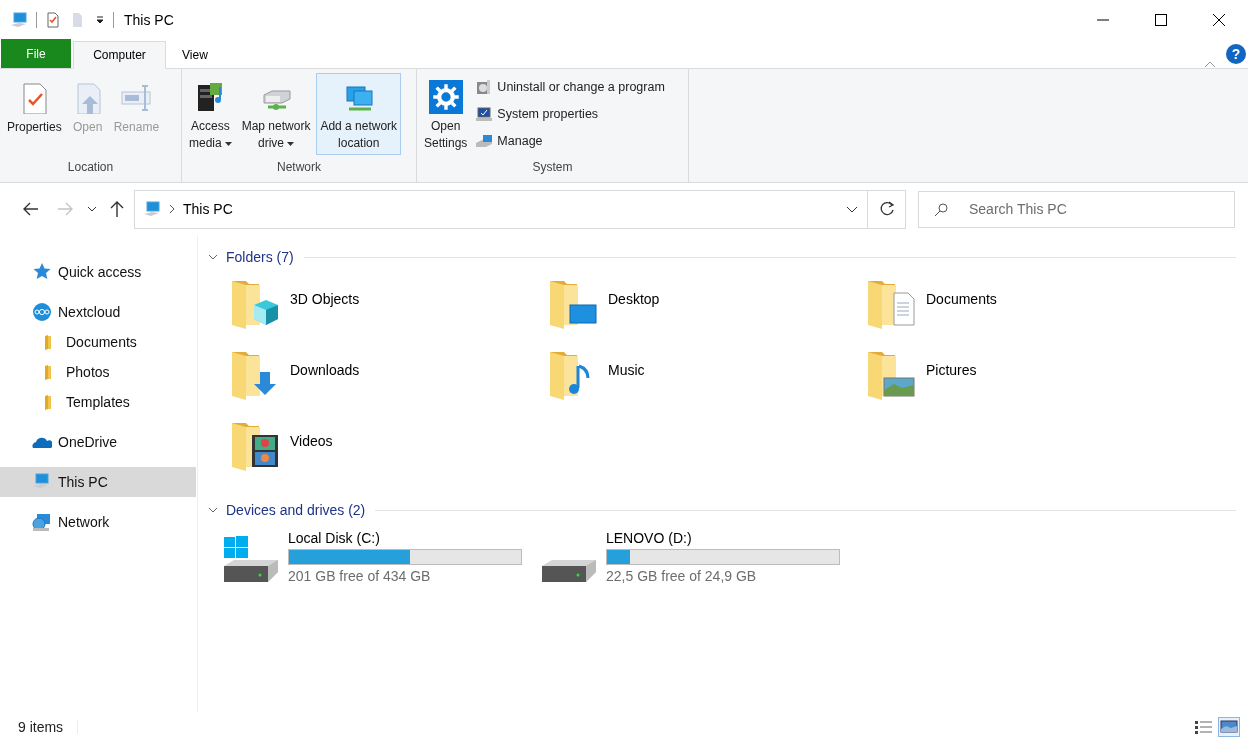 This screenshot has width=1248, height=742. What do you see at coordinates (707, 376) in the screenshot?
I see `folder-item: Music` at bounding box center [707, 376].